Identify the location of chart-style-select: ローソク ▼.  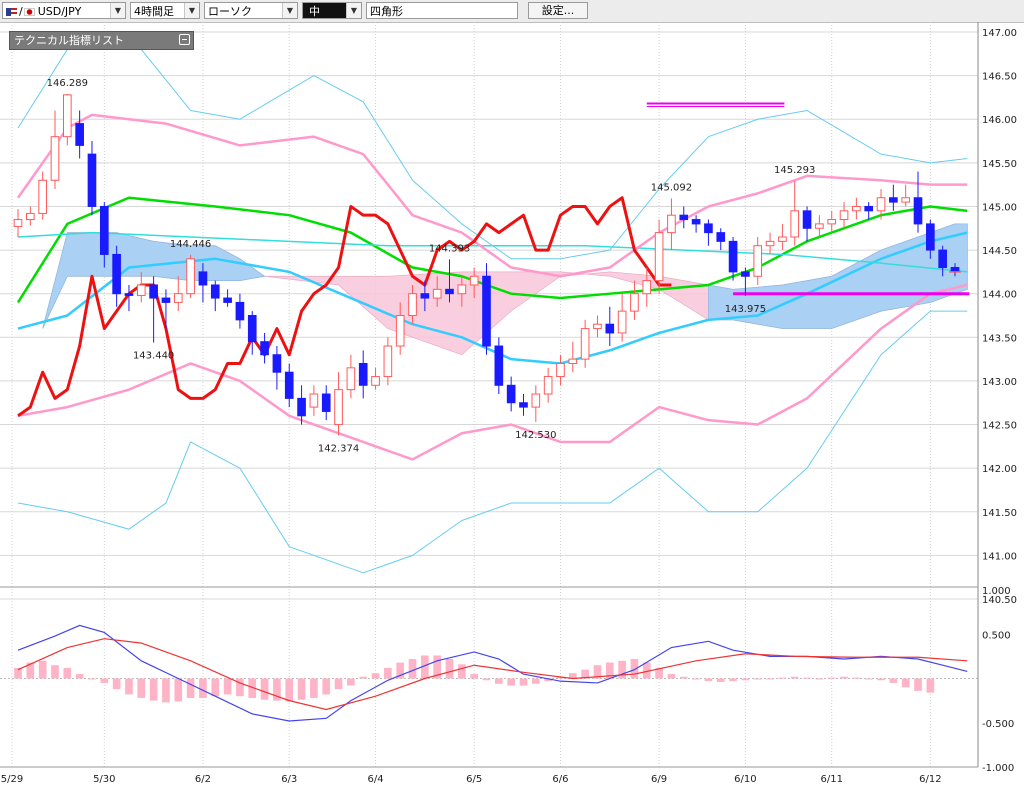
(251, 10).